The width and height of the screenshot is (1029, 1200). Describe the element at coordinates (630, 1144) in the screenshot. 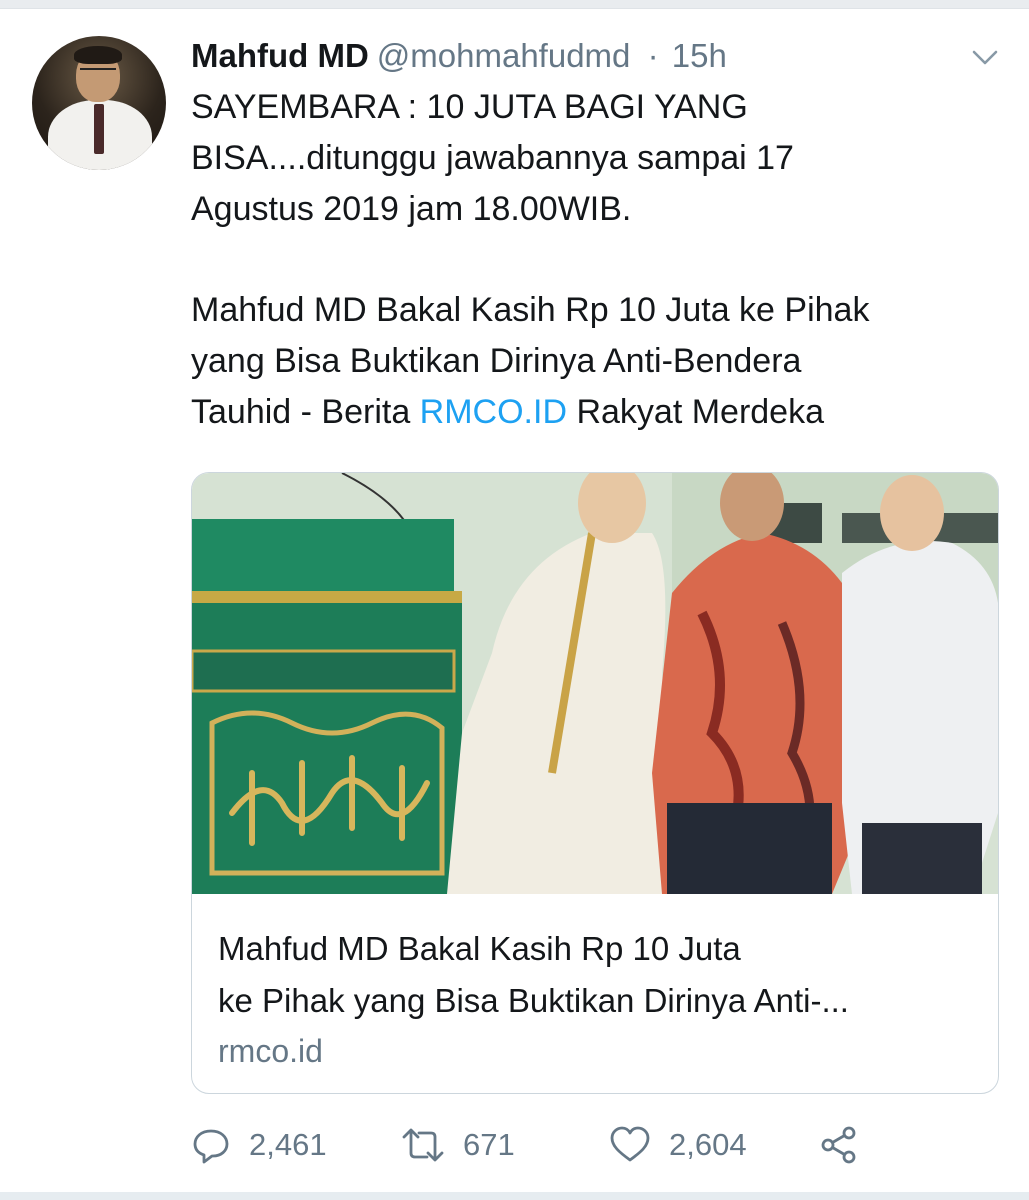

I see `heart-icon` at that location.